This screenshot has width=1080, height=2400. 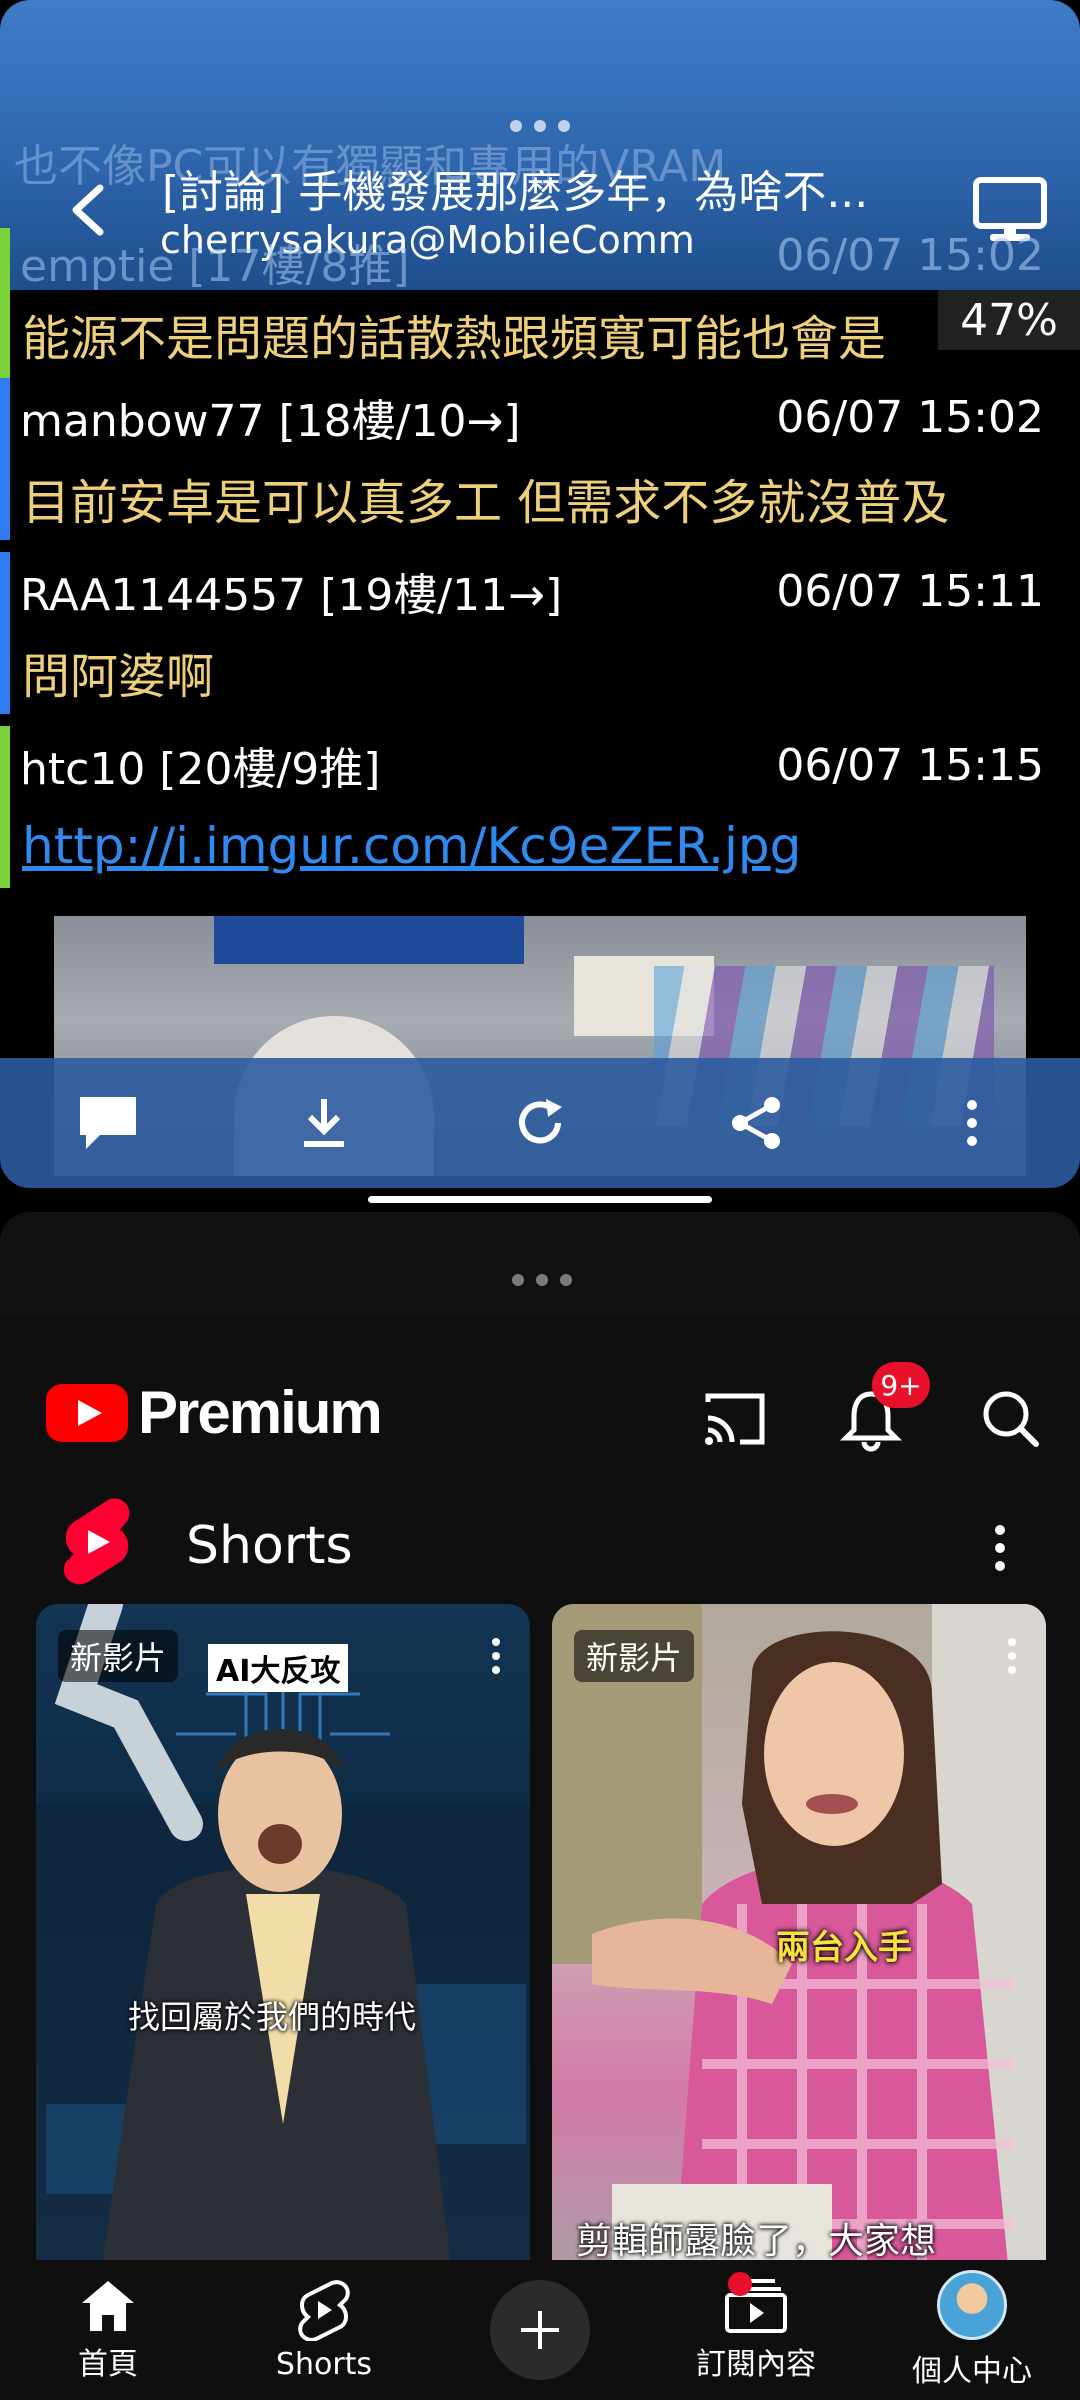 What do you see at coordinates (540, 846) in the screenshot?
I see `post-link: http://i.imgur.com/Kc9eZER.jpg` at bounding box center [540, 846].